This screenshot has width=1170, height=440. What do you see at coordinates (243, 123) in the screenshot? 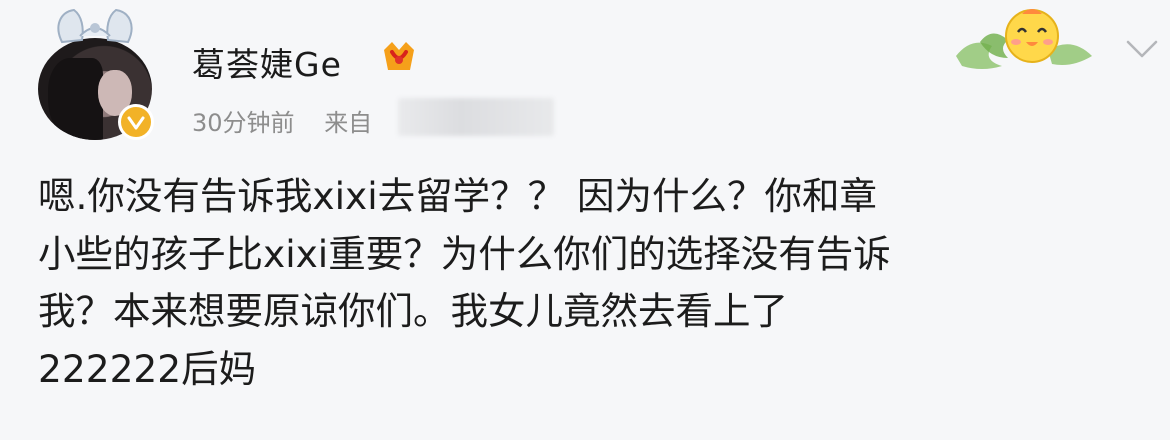
I see `post-timestamp: 30分钟前` at bounding box center [243, 123].